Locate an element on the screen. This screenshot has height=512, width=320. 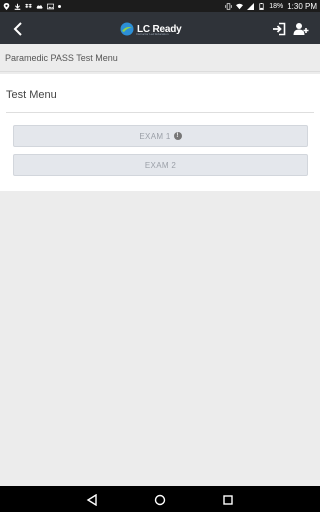
circle-home-icon is located at coordinates (160, 500).